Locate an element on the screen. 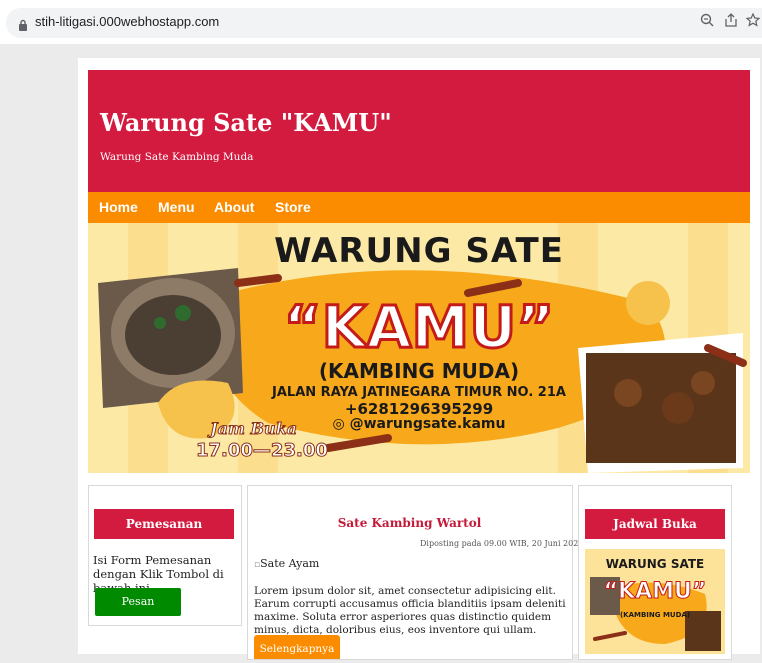 This screenshot has width=762, height=663. star-icon is located at coordinates (753, 21).